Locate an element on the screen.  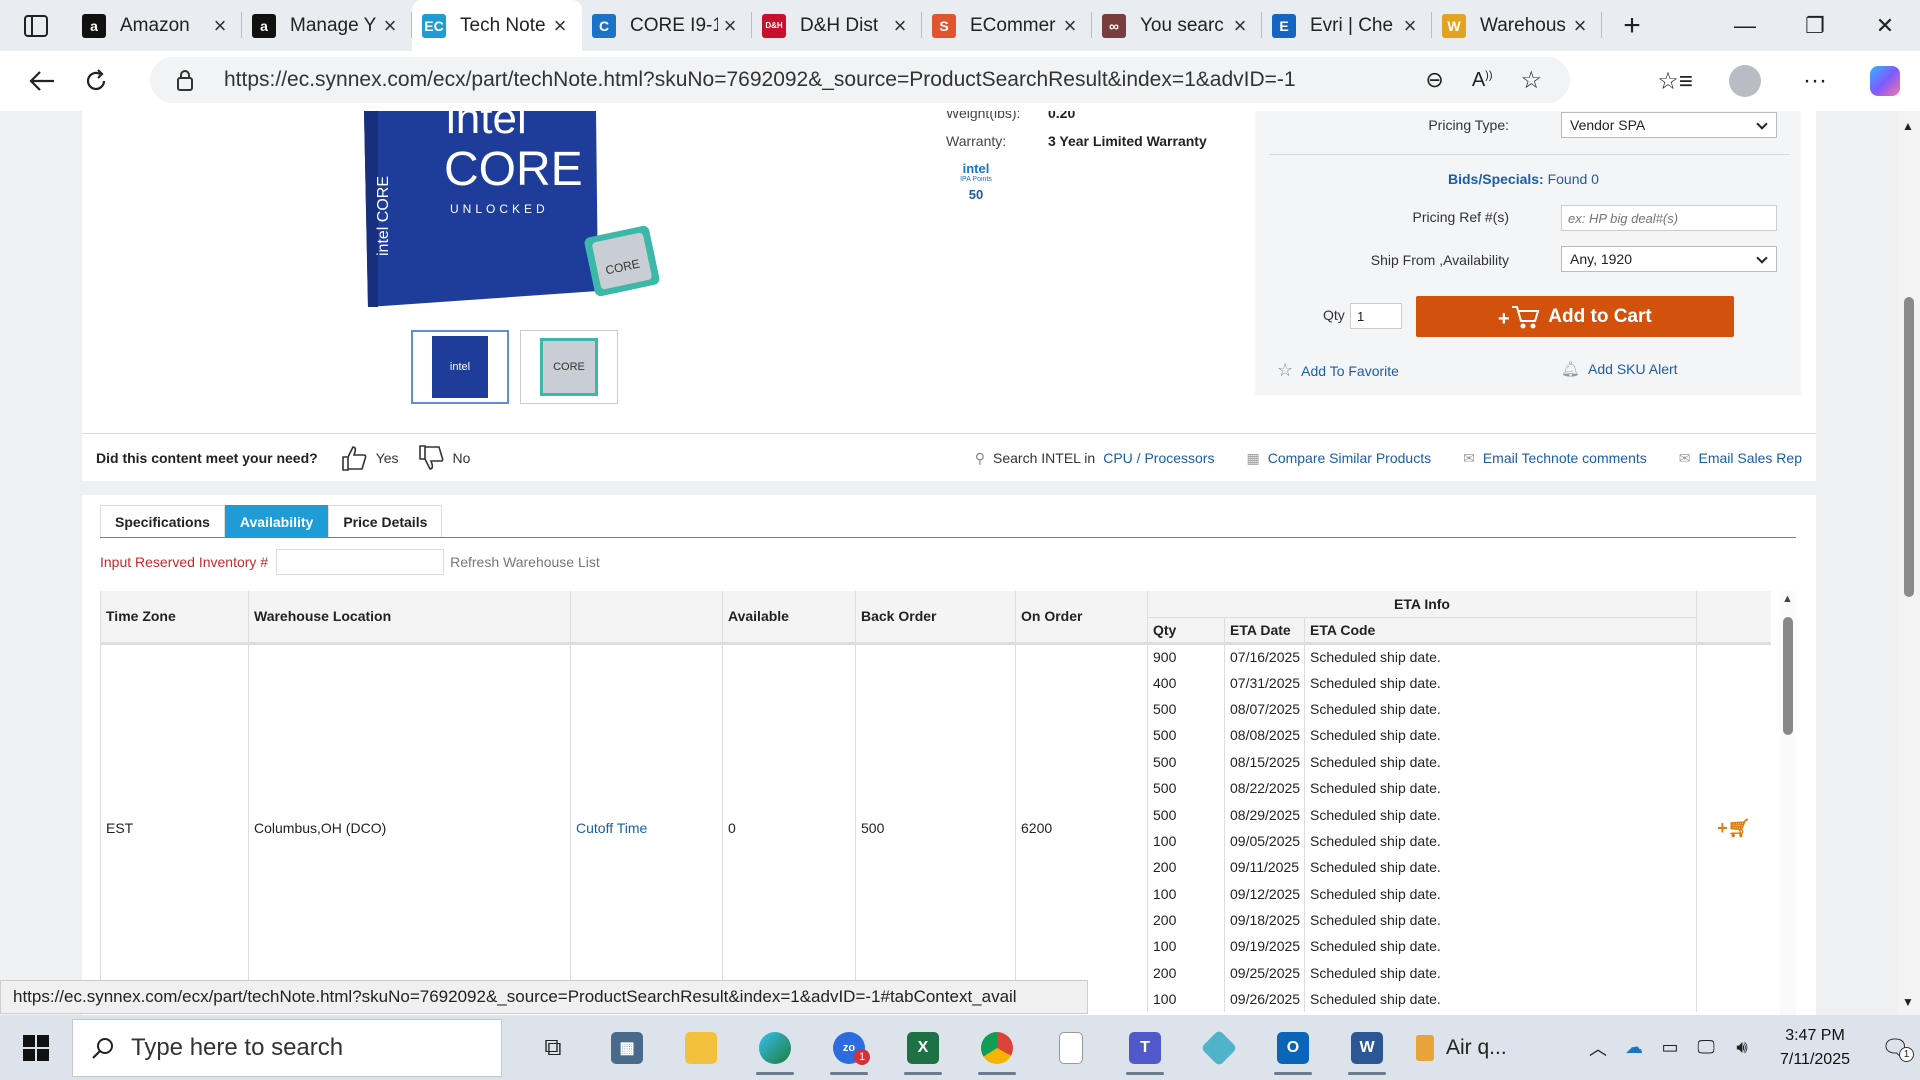
word-app: W is located at coordinates (1367, 1048).